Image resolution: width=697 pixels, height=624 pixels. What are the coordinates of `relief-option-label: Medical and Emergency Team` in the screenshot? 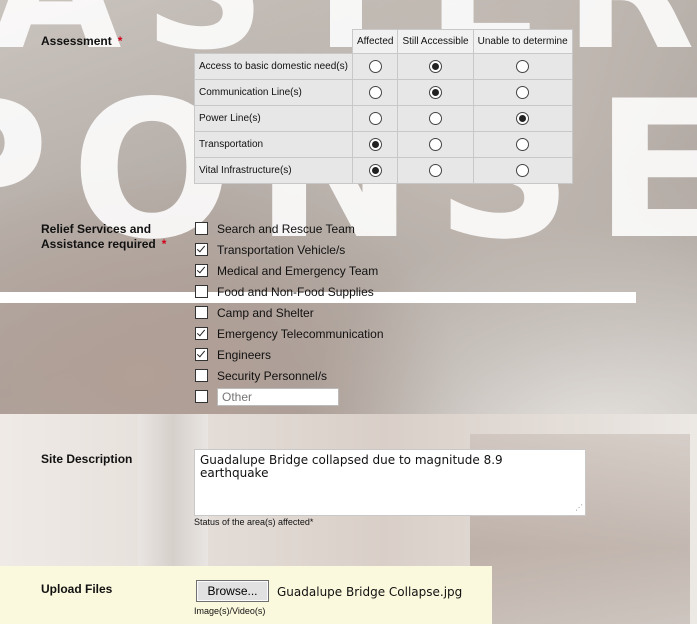 It's located at (298, 270).